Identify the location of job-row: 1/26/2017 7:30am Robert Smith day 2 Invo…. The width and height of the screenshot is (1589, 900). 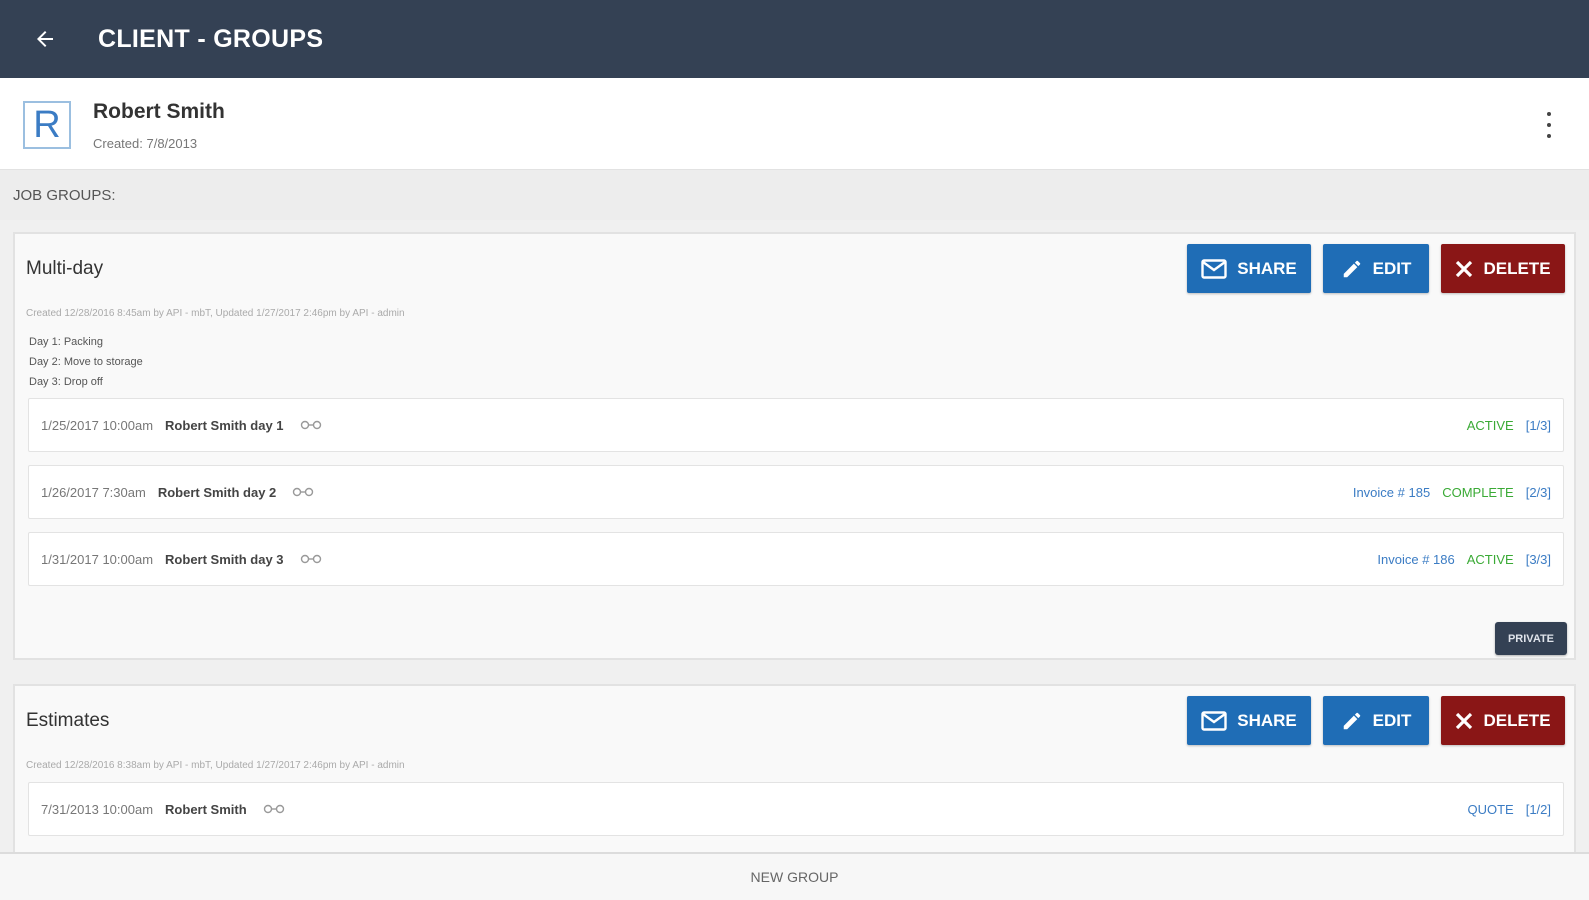
(796, 492).